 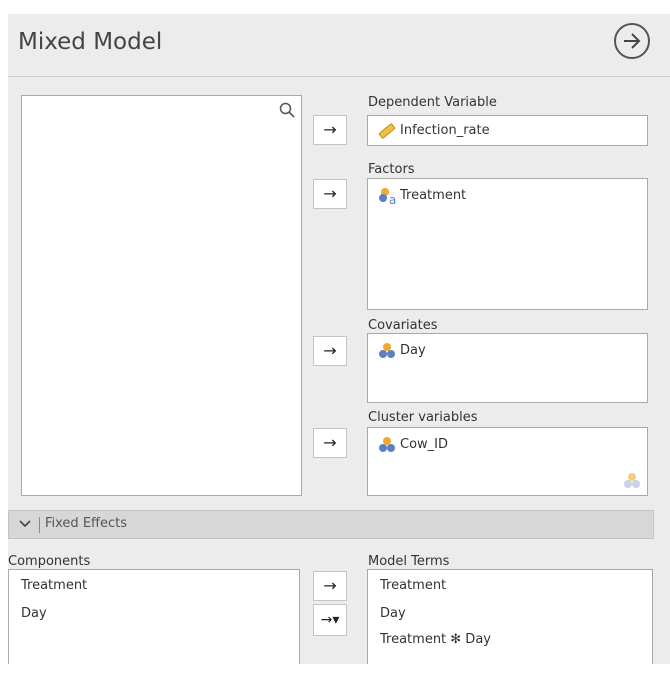 What do you see at coordinates (507, 368) in the screenshot?
I see `covariates-list: Day` at bounding box center [507, 368].